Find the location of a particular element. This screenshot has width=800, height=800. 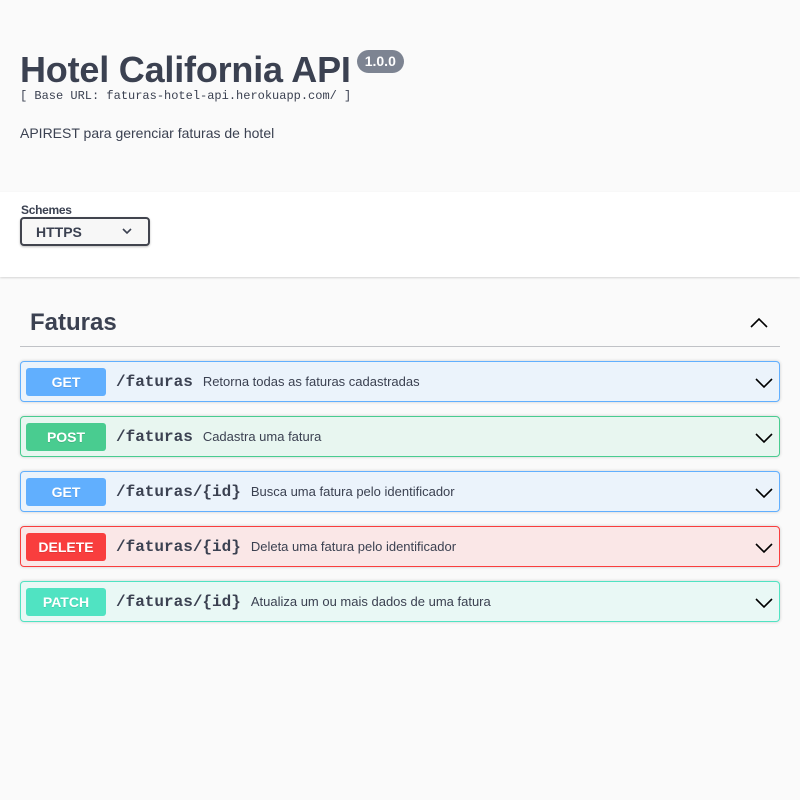

schemes-label: Schemes is located at coordinates (46, 210).